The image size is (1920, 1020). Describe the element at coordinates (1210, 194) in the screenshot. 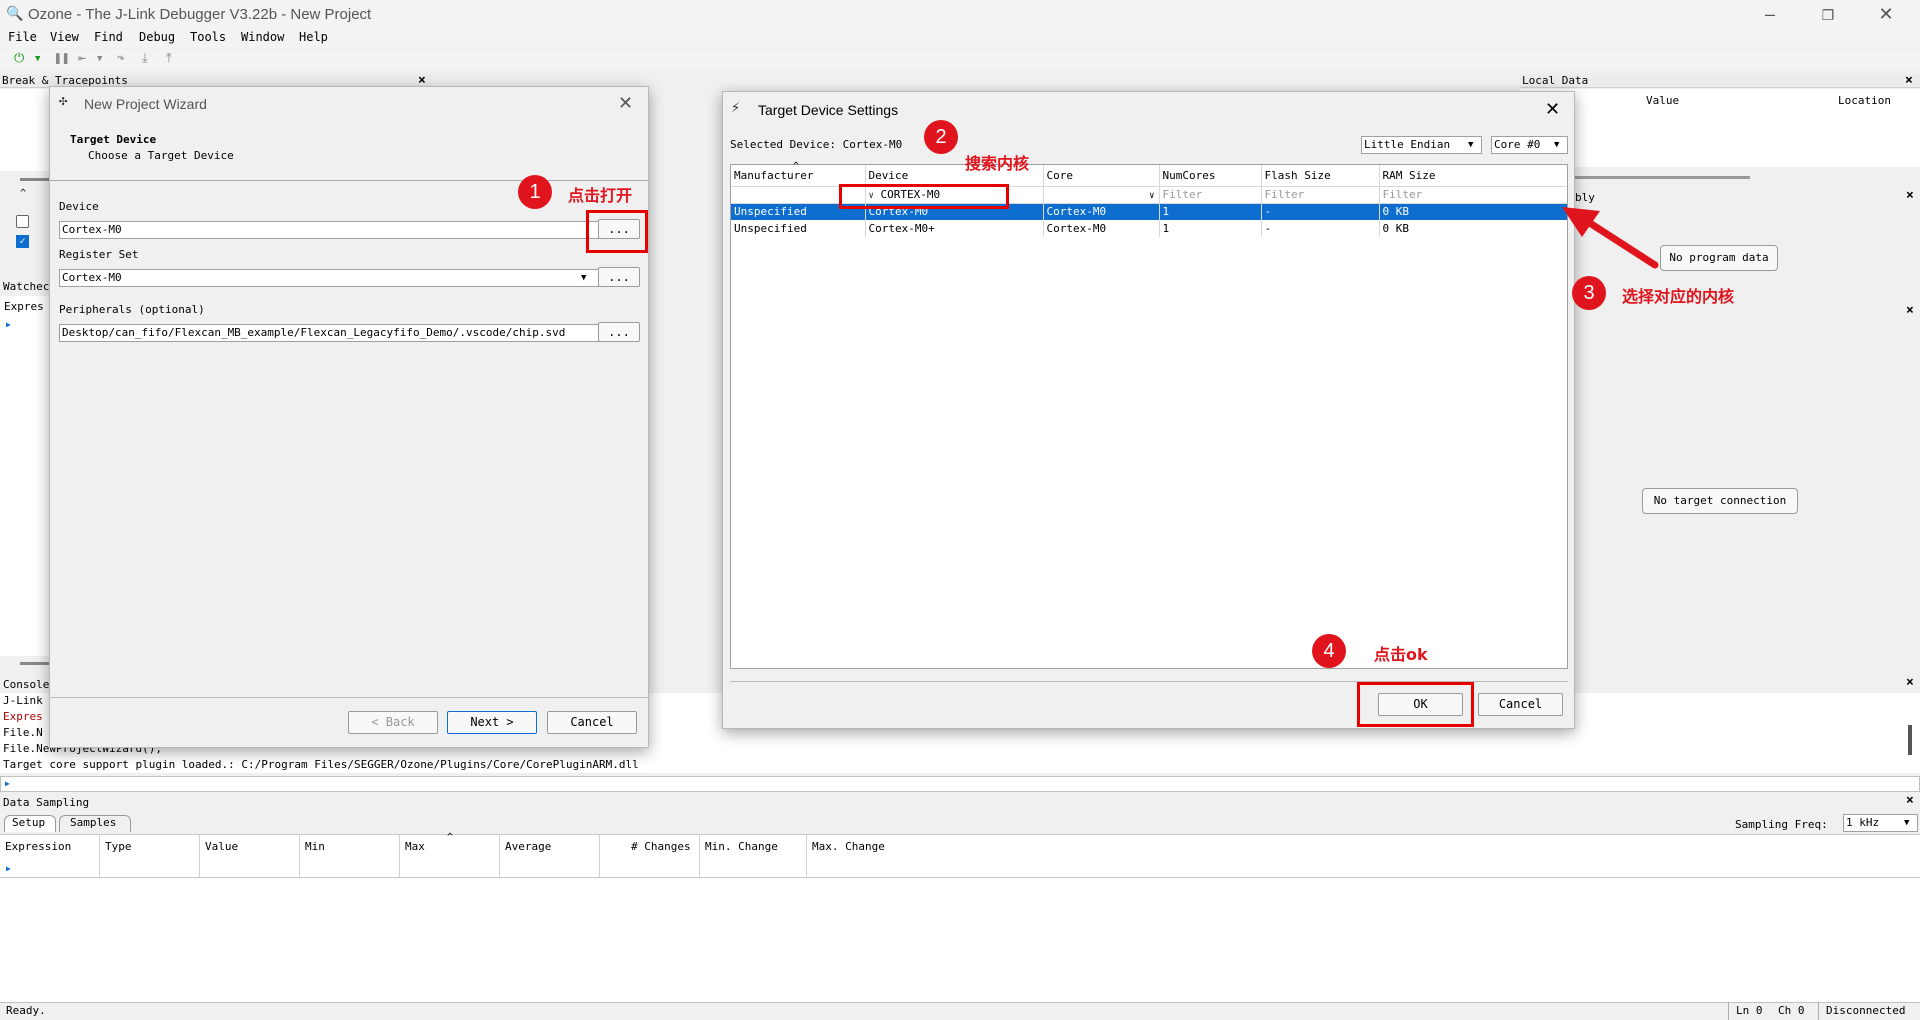

I see `filter-numcores-input: Filter` at that location.